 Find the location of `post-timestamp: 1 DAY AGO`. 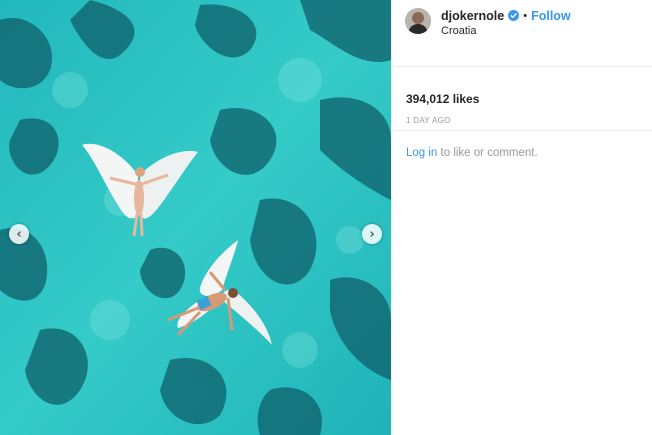

post-timestamp: 1 DAY AGO is located at coordinates (428, 120).